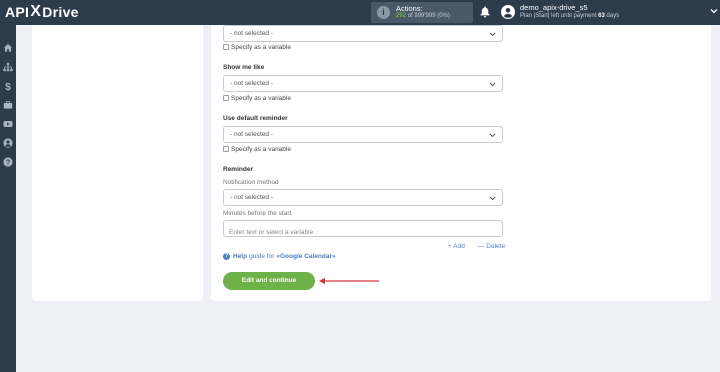 The height and width of the screenshot is (372, 720). What do you see at coordinates (558, 16) in the screenshot?
I see `plan-text: Plan |Start| left until payment` at bounding box center [558, 16].